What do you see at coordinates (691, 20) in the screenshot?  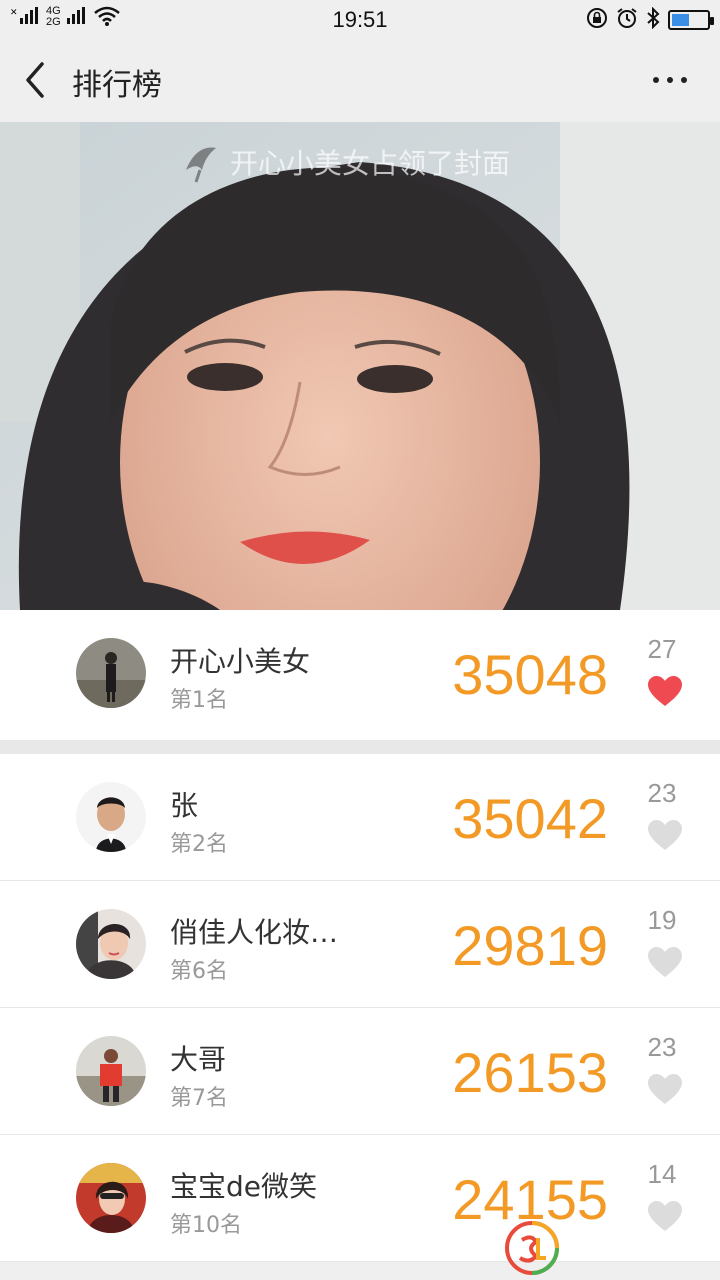 I see `battery-icon` at bounding box center [691, 20].